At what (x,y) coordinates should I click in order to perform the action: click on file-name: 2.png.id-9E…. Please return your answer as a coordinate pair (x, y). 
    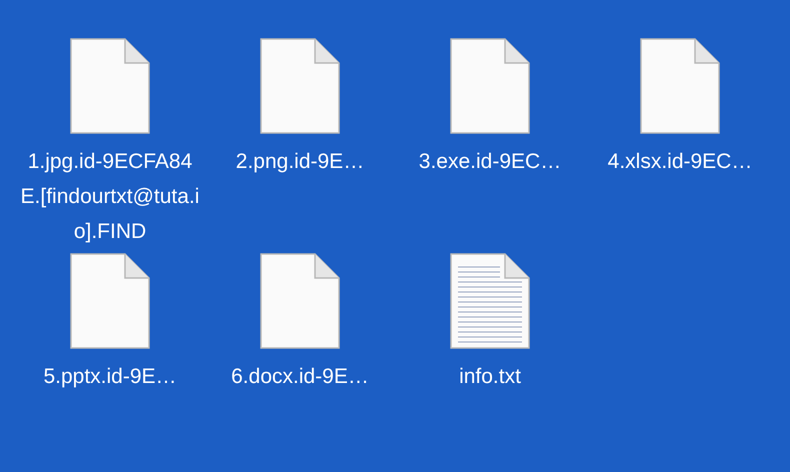
    Looking at the image, I should click on (300, 162).